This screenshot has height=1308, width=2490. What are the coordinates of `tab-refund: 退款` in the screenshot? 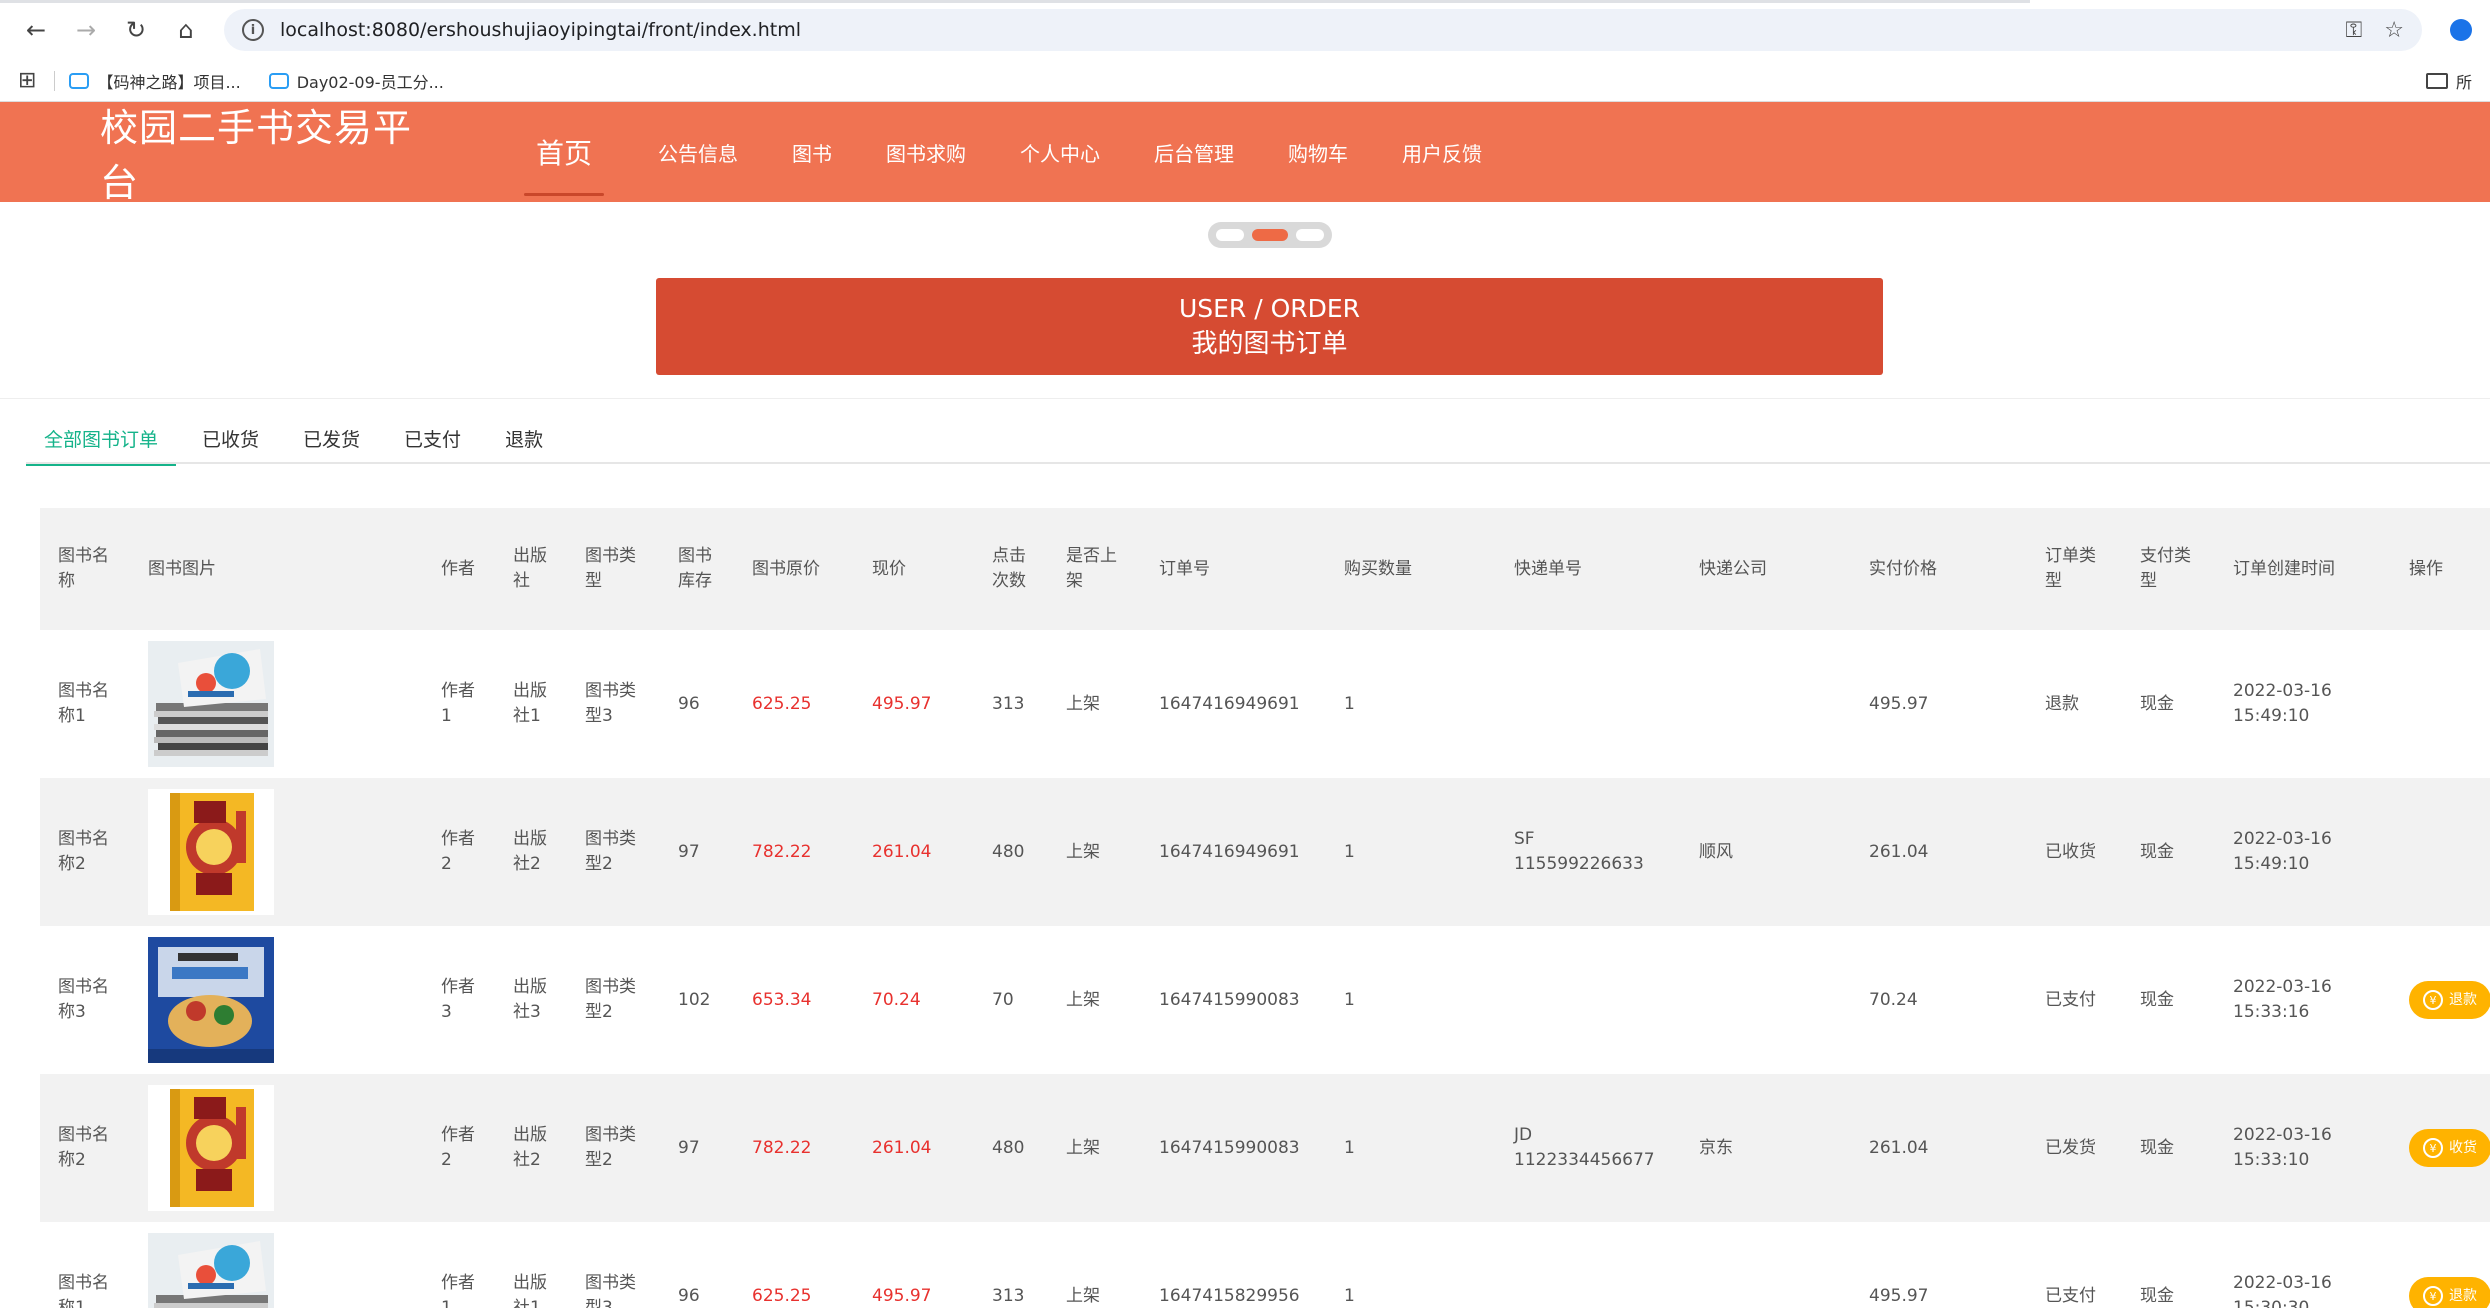 It's located at (524, 438).